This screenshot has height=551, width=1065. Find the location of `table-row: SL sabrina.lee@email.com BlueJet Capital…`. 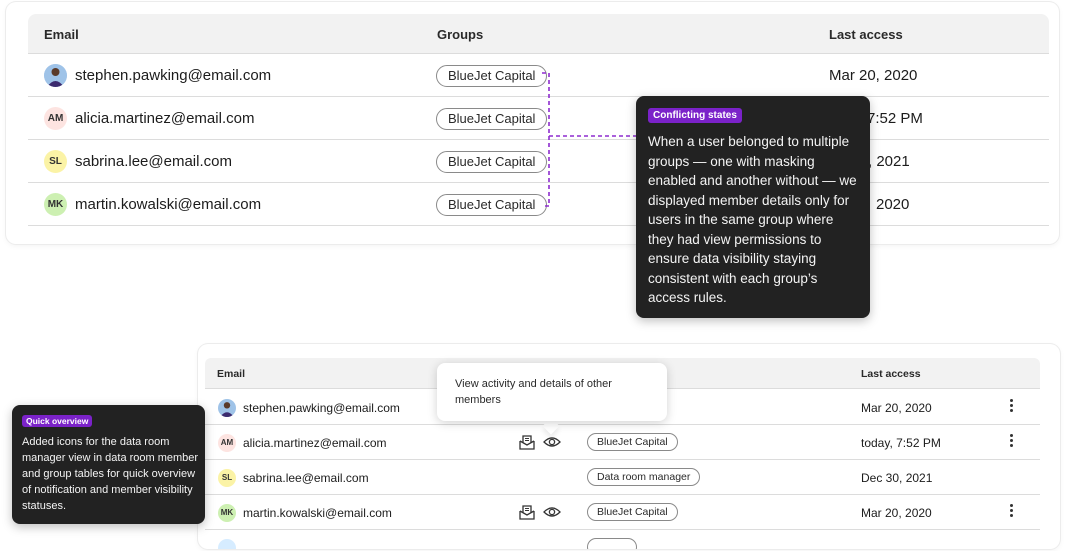

table-row: SL sabrina.lee@email.com BlueJet Capital… is located at coordinates (538, 161).